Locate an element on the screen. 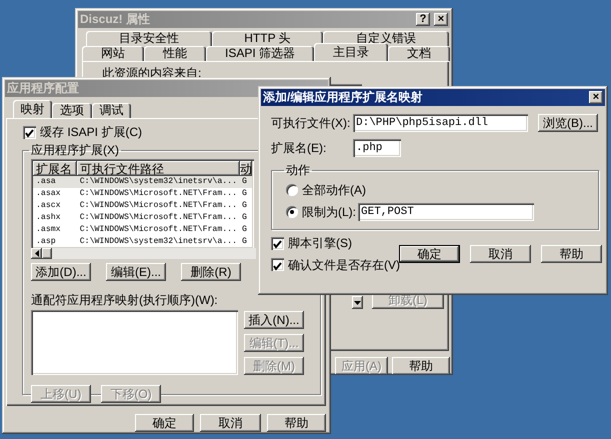 The image size is (611, 439). table-row: .ashx C:\WINDOWS\Microsoft.NET\Fram... G is located at coordinates (142, 218).